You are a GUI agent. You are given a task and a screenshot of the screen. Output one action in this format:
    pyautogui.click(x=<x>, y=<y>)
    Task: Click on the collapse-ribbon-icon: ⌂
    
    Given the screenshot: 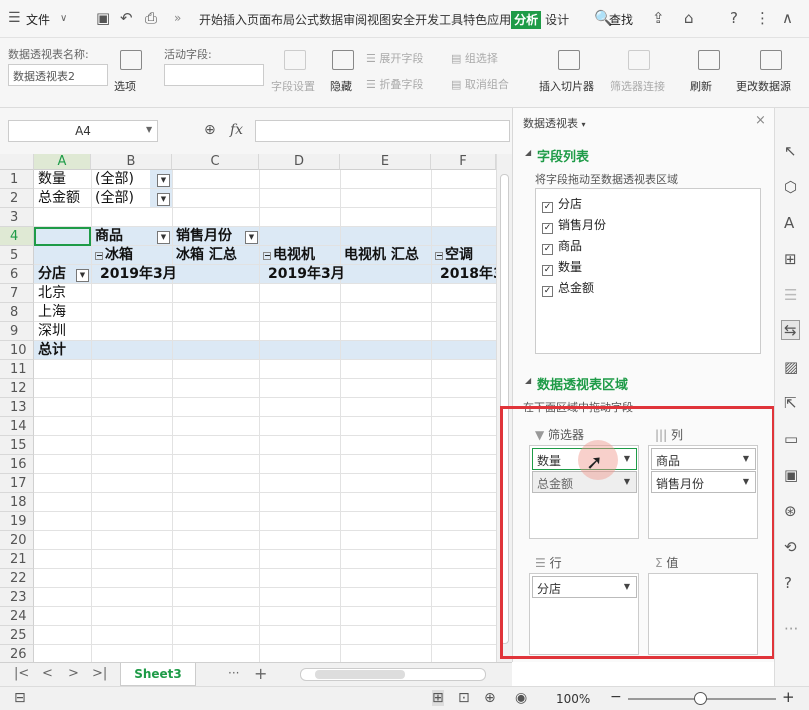 What is the action you would take?
    pyautogui.click(x=689, y=18)
    